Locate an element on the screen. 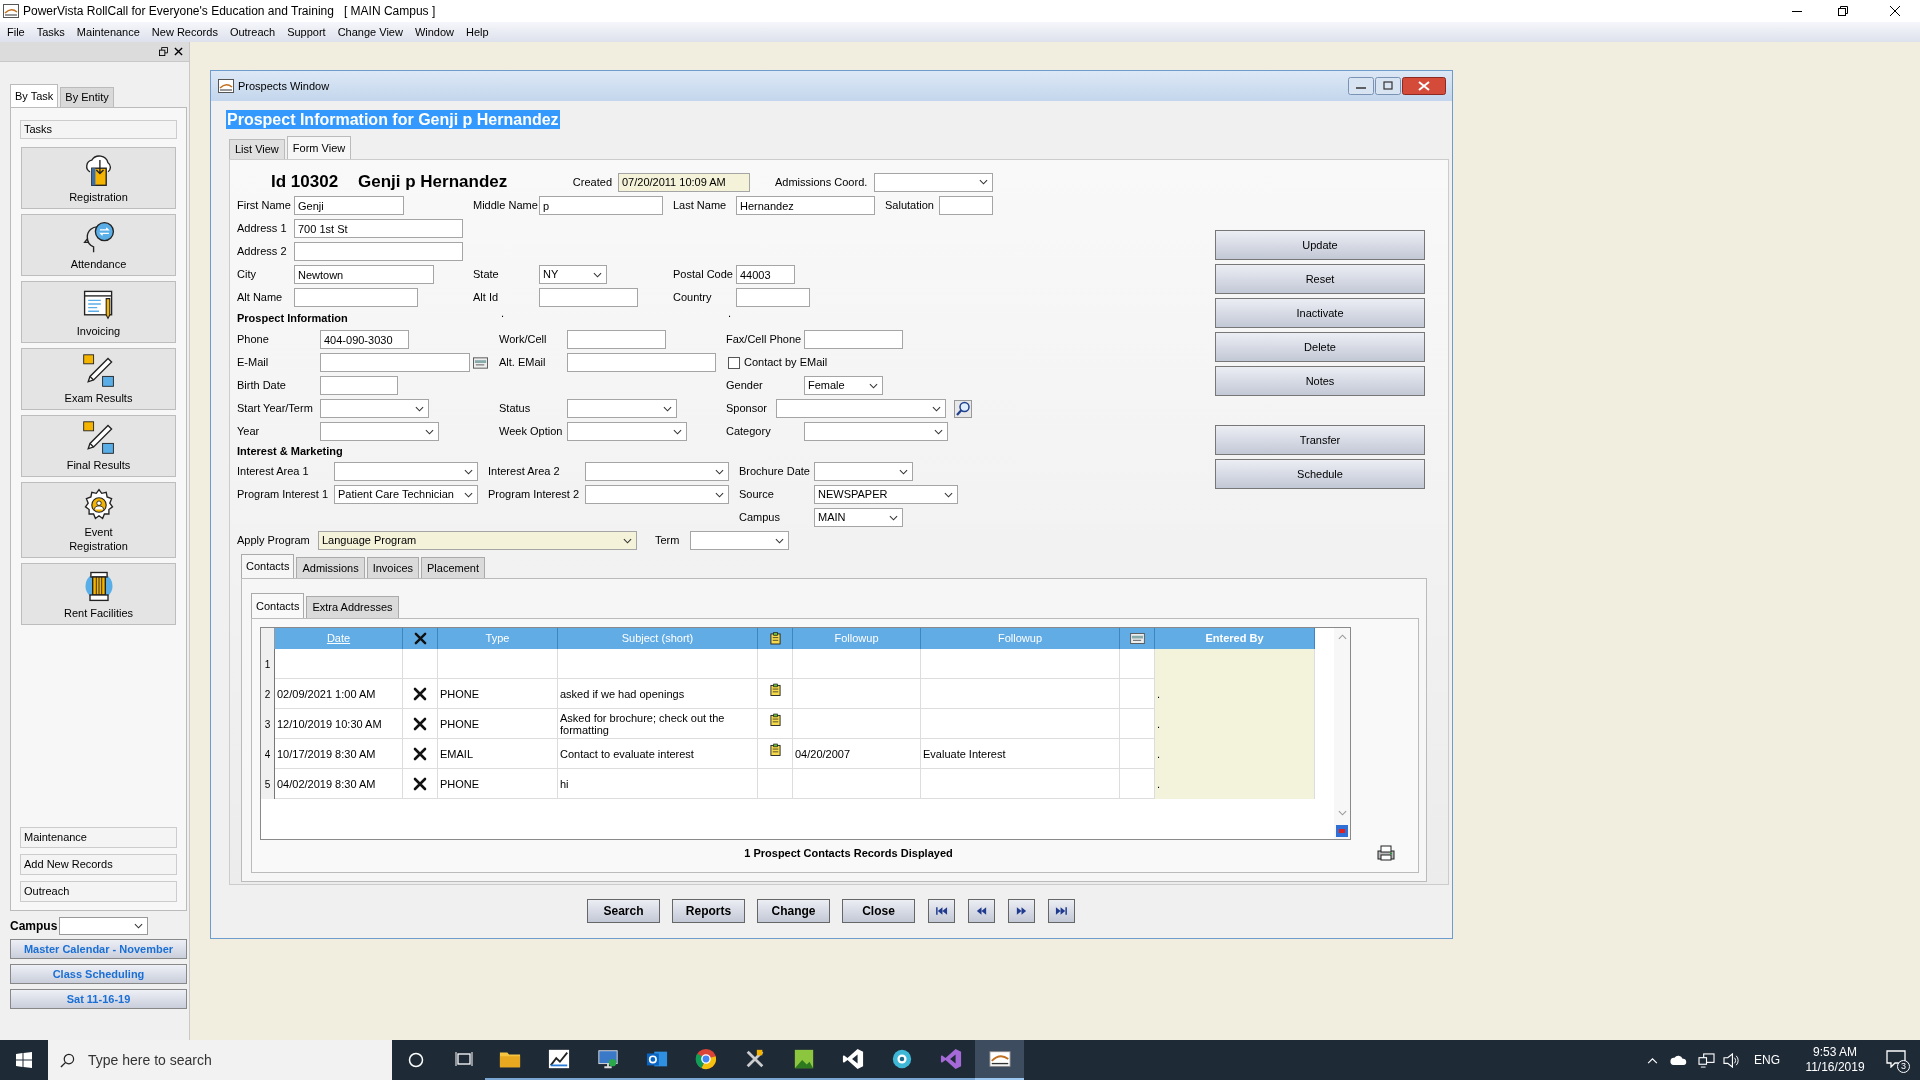  maximize-icon is located at coordinates (1388, 86).